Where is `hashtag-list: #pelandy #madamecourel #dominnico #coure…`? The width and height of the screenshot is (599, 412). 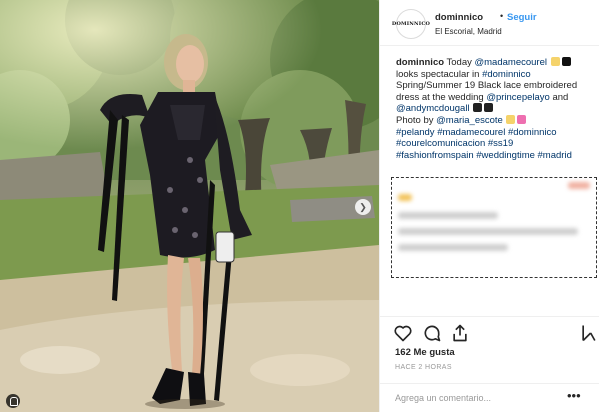
hashtag-list: #pelandy #madamecourel #dominnico #coure… is located at coordinates (484, 144).